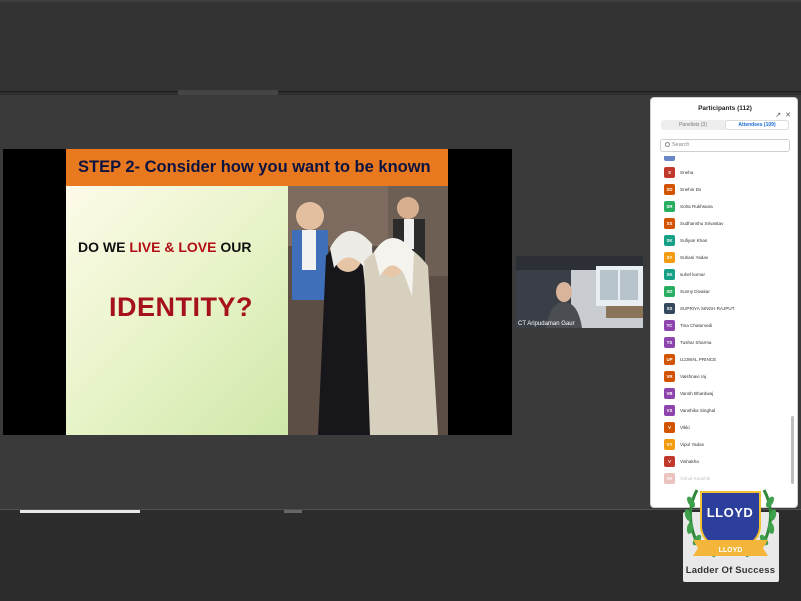 This screenshot has height=601, width=801. I want to click on attendee-avatar: SY, so click(669, 257).